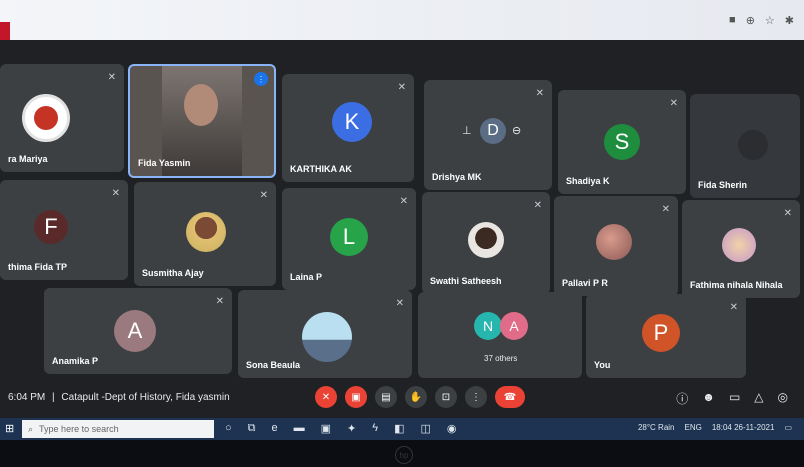 This screenshot has width=804, height=467. I want to click on participant-name: Fida Yasmin, so click(164, 163).